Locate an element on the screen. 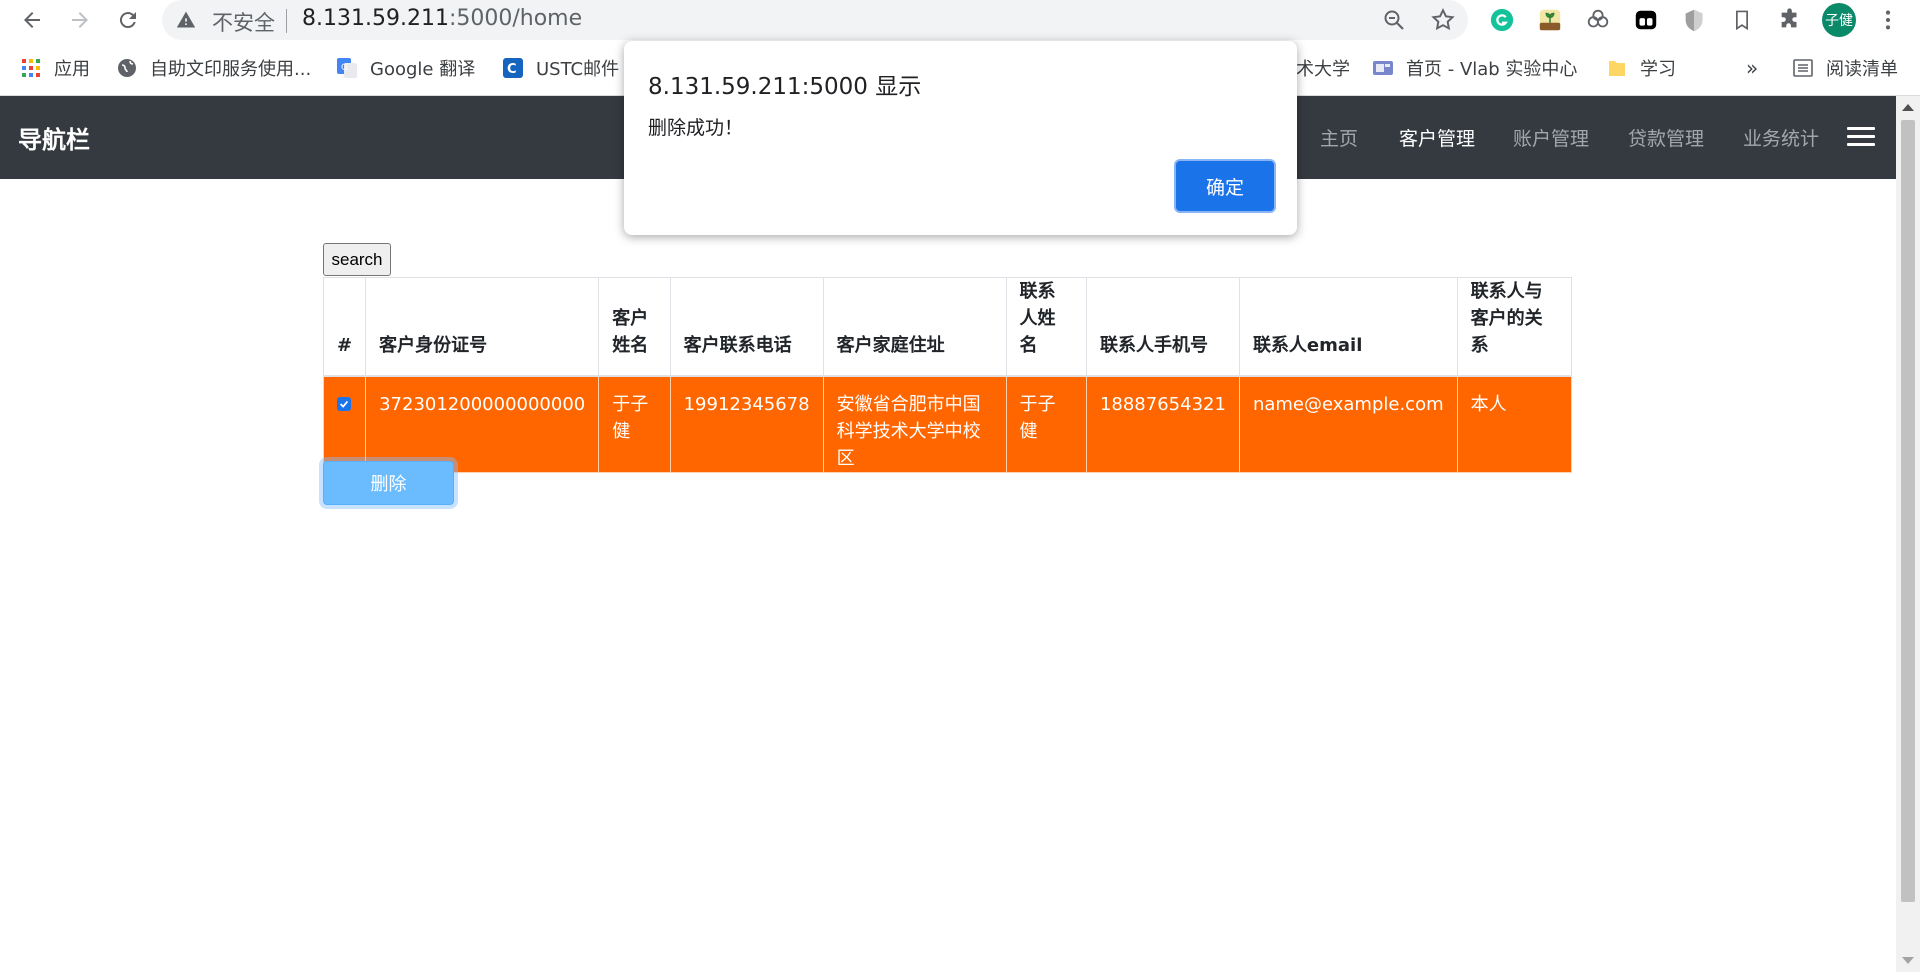 The image size is (1920, 972). shield-icon is located at coordinates (1694, 20).